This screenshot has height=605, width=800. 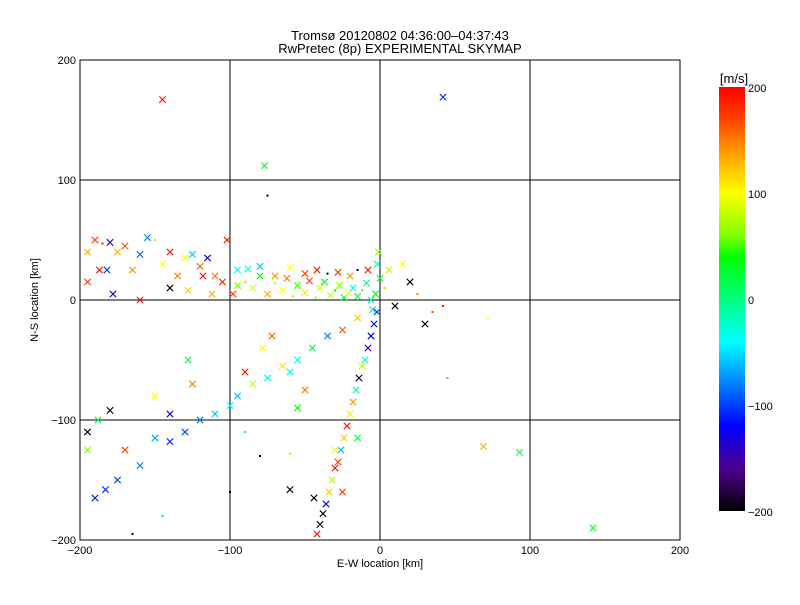 What do you see at coordinates (760, 301) in the screenshot?
I see `colorbar-tick-labels: 200 100 0 −100 −200` at bounding box center [760, 301].